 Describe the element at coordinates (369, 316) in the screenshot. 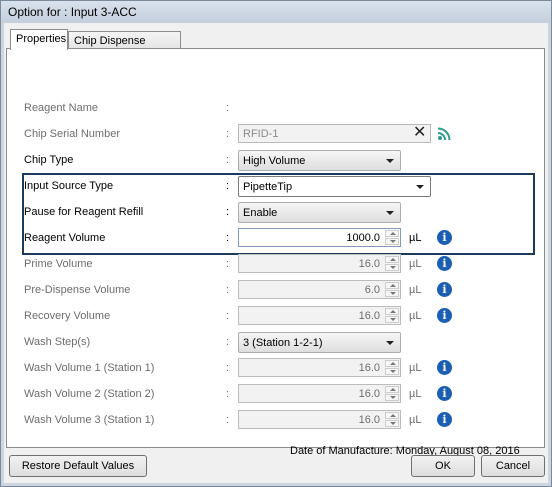

I see `recovery-volume-value: 16.0` at that location.